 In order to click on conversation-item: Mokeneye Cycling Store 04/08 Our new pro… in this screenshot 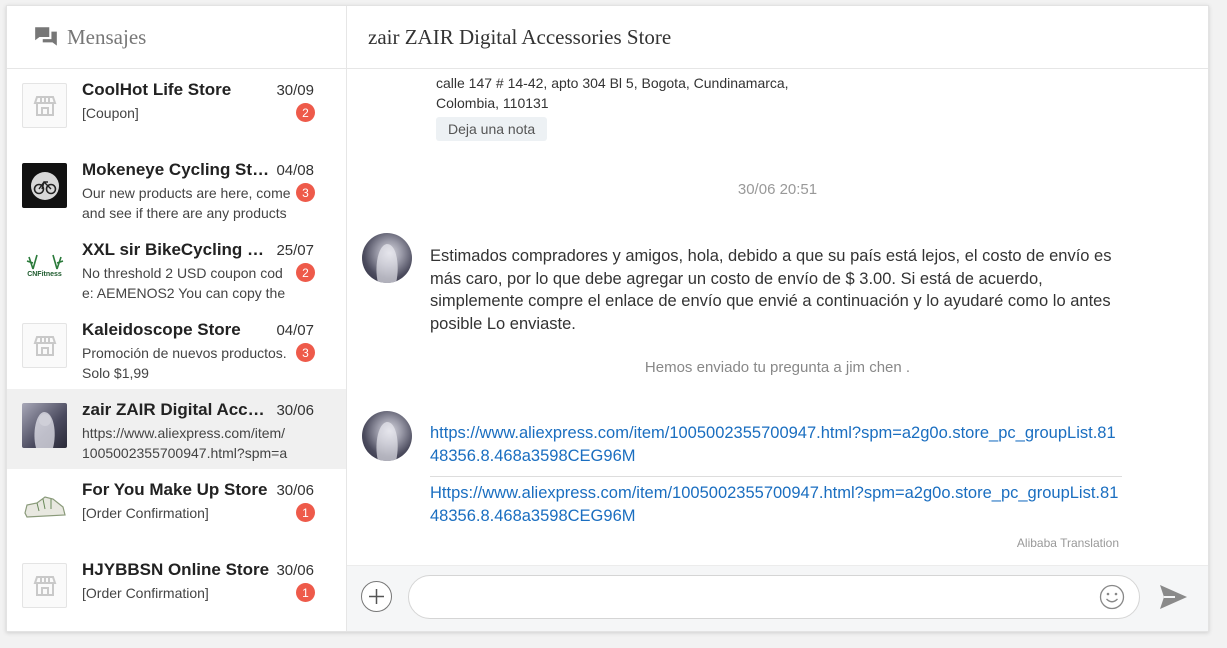, I will do `click(176, 189)`.